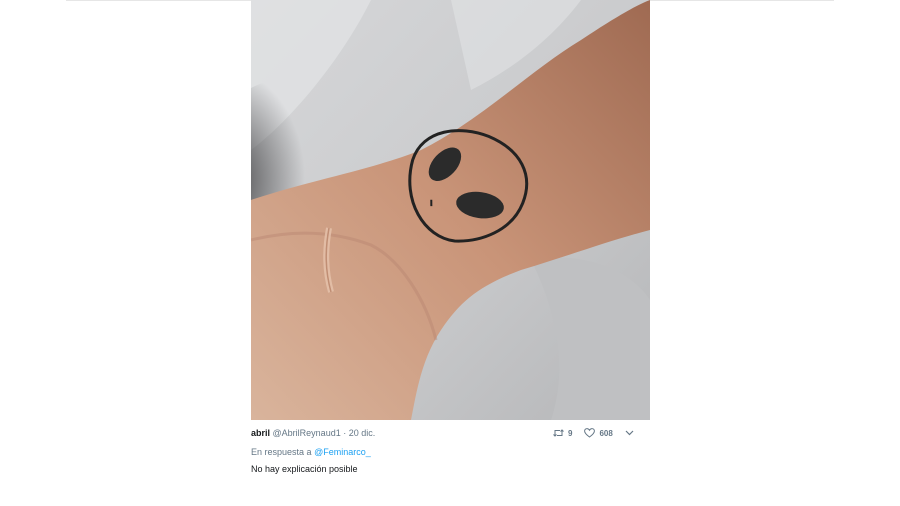 The width and height of the screenshot is (900, 506). Describe the element at coordinates (260, 433) in the screenshot. I see `author-name: abril` at that location.